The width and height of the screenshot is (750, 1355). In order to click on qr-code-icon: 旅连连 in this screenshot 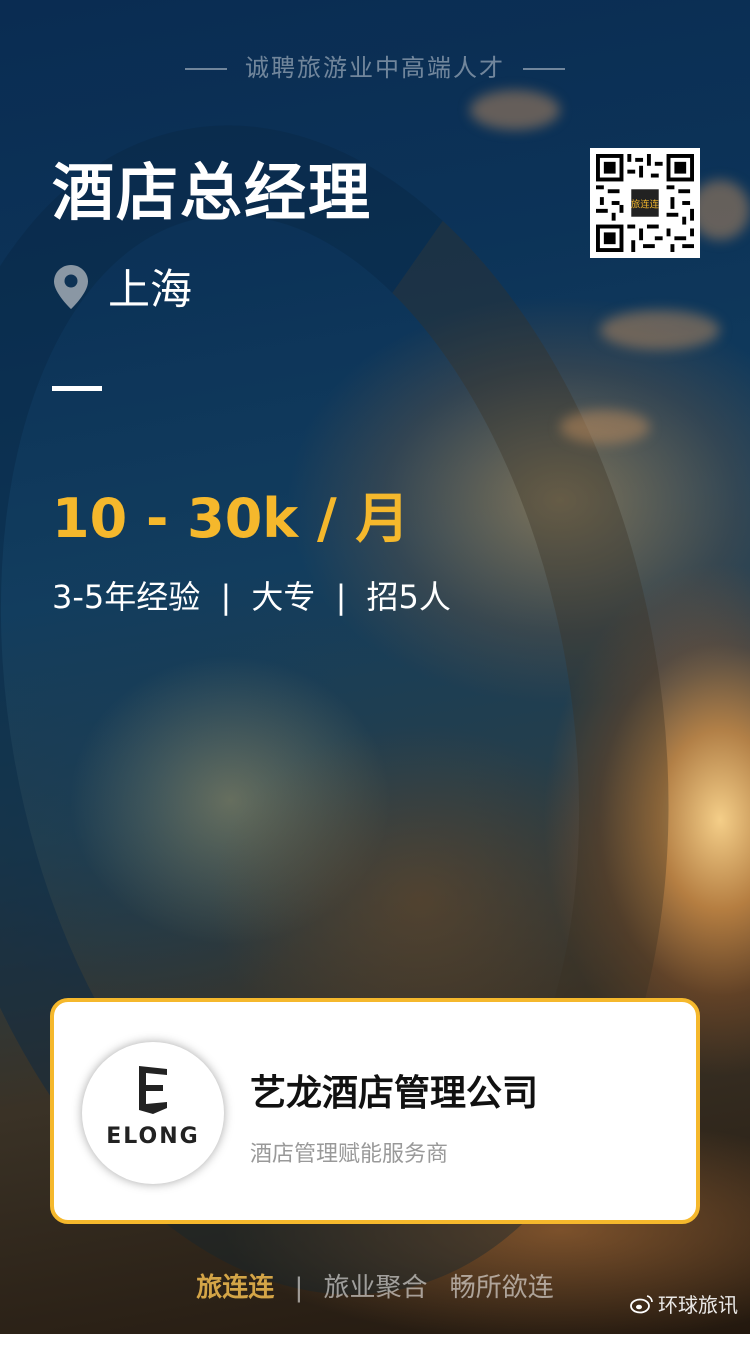, I will do `click(645, 203)`.